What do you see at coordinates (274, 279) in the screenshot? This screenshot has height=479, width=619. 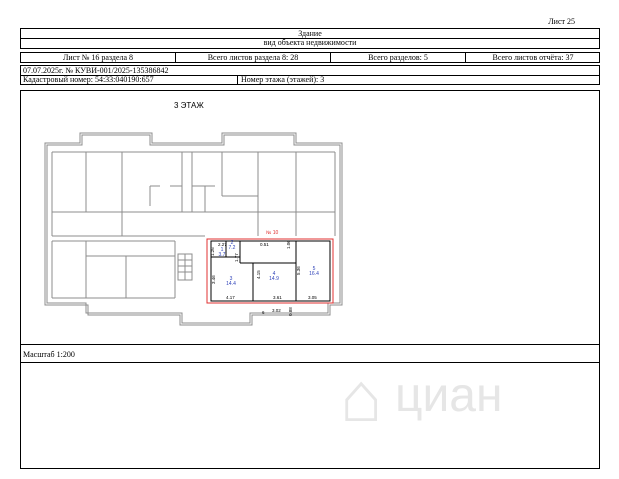 I see `svg-text: 14.9` at bounding box center [274, 279].